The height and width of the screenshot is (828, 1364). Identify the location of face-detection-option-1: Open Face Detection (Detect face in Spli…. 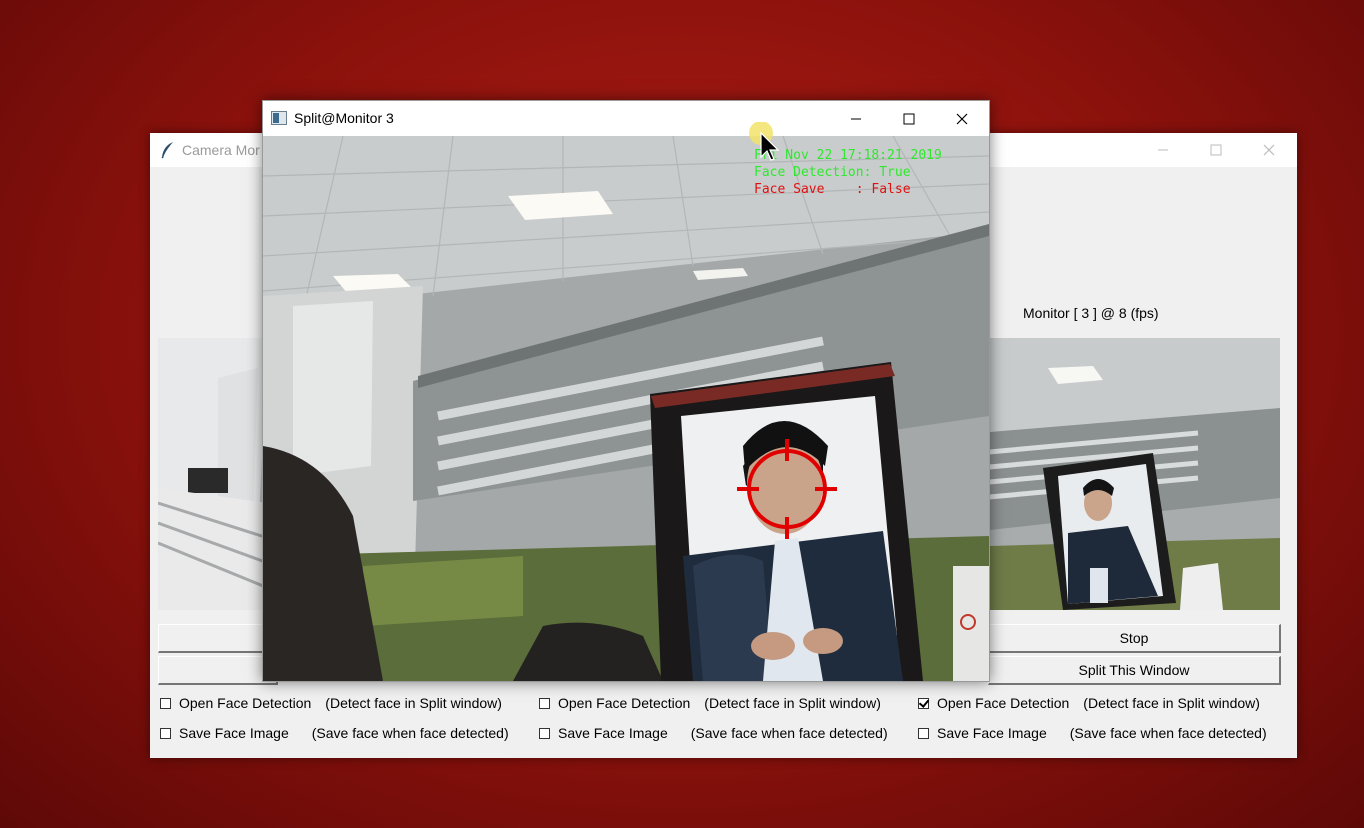
(331, 703).